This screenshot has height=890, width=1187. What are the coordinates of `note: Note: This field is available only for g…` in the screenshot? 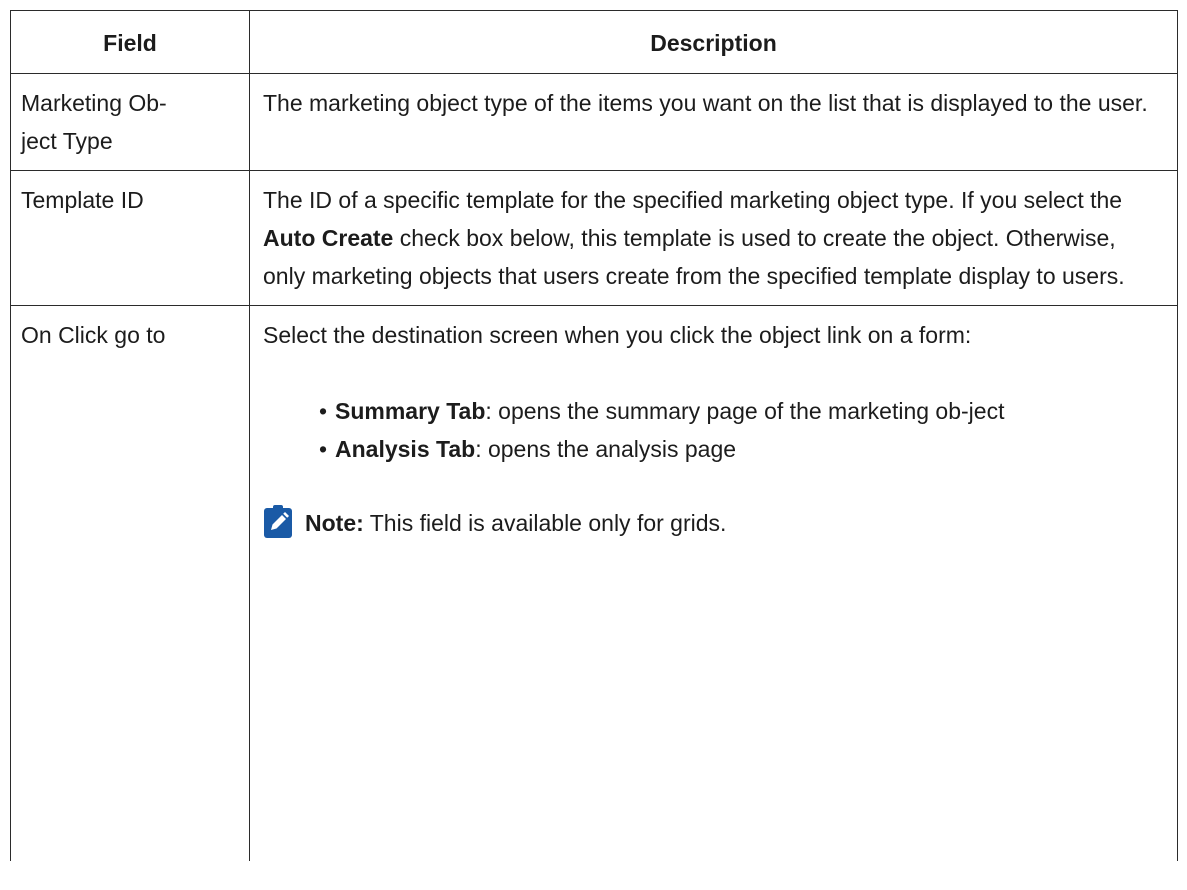 It's located at (713, 523).